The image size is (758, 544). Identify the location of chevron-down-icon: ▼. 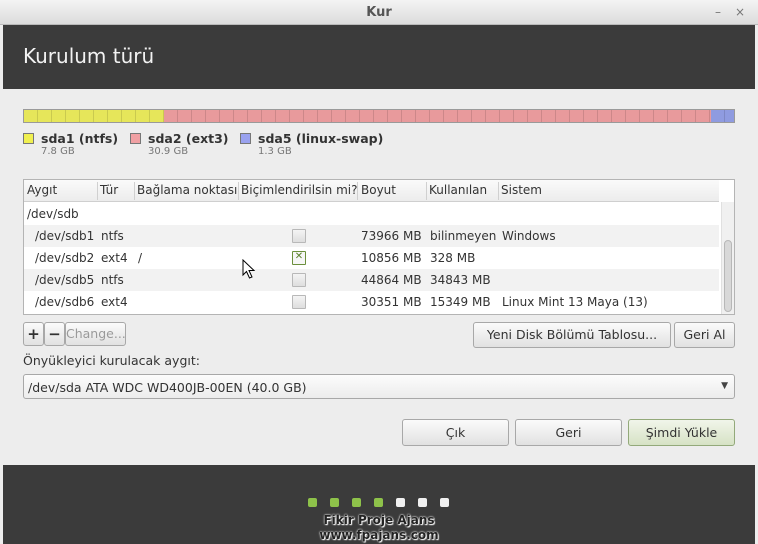
(724, 386).